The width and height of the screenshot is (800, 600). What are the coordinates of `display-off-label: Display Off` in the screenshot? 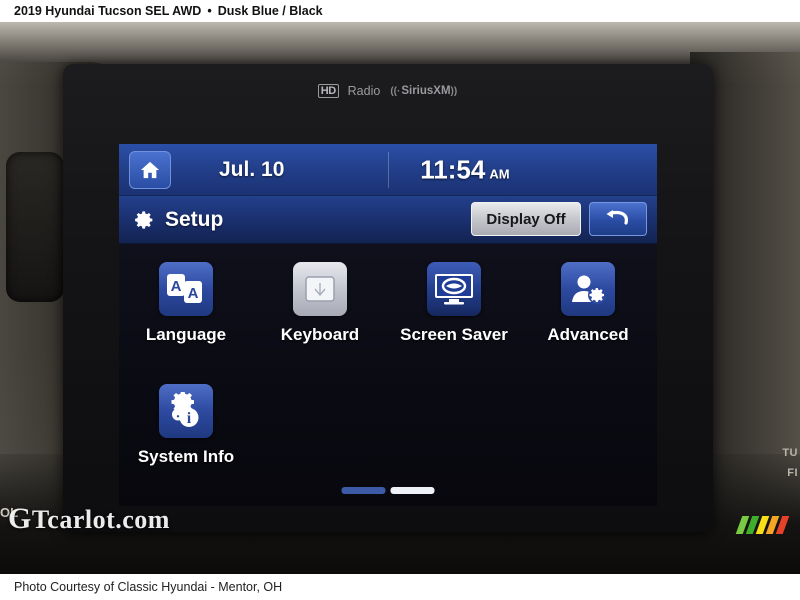 It's located at (526, 219).